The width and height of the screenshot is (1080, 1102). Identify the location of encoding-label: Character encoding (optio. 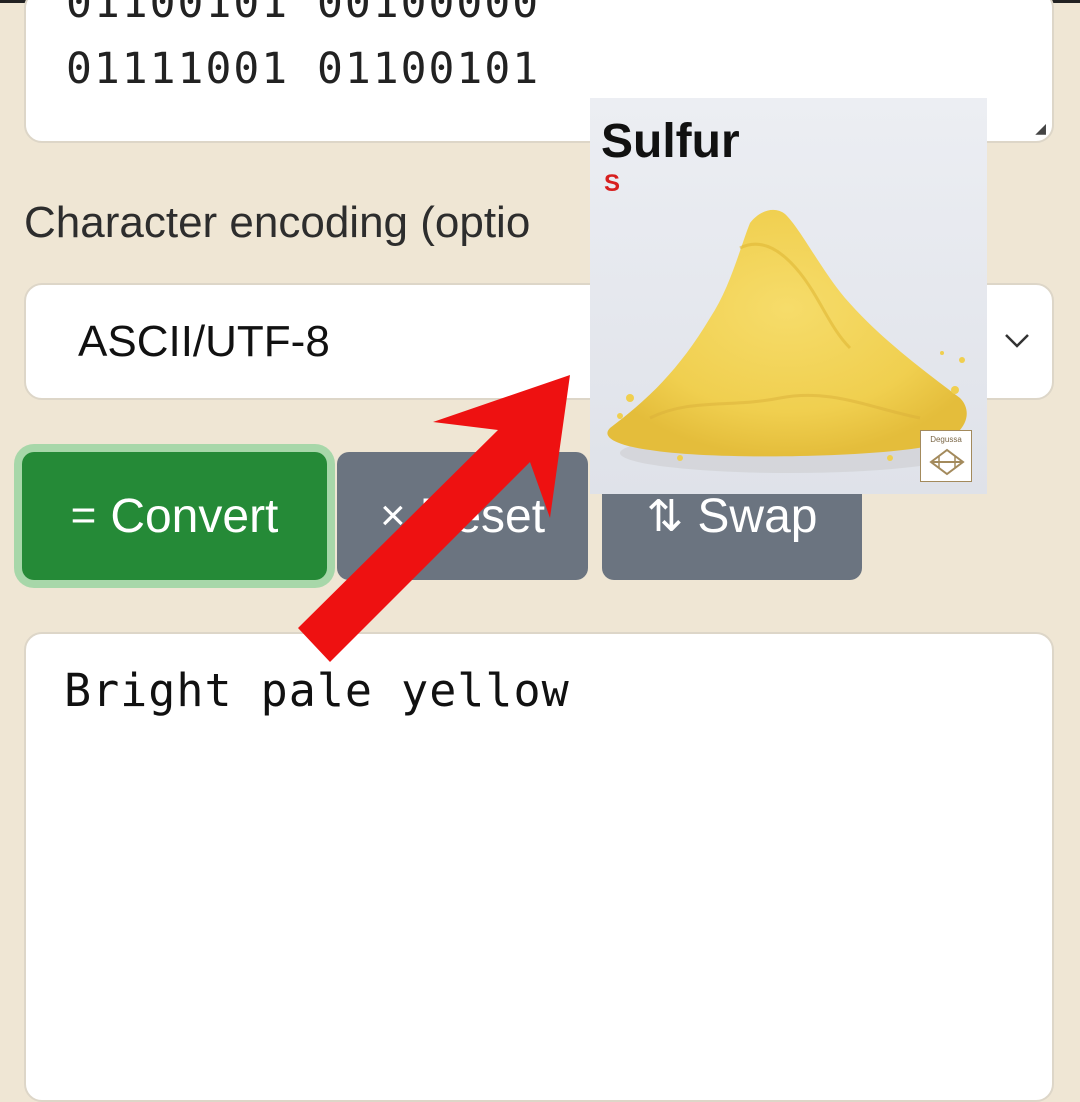
(277, 222).